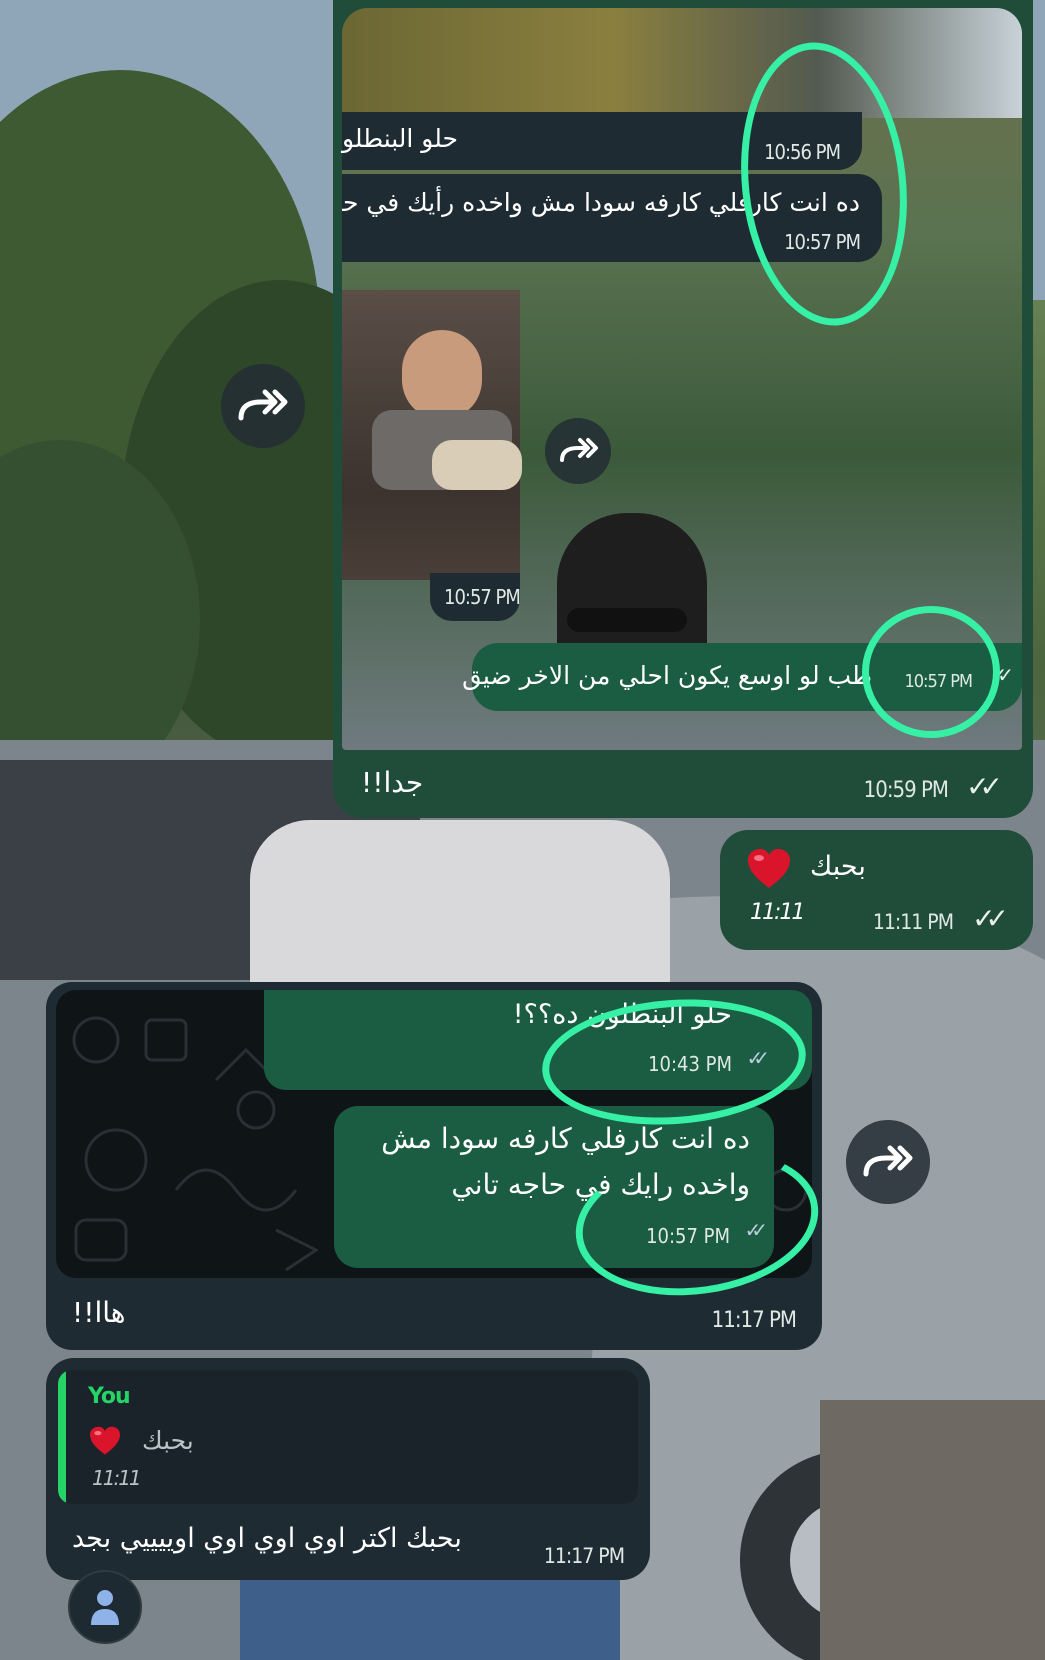  Describe the element at coordinates (392, 782) in the screenshot. I see `reply-text: جدا!!` at that location.